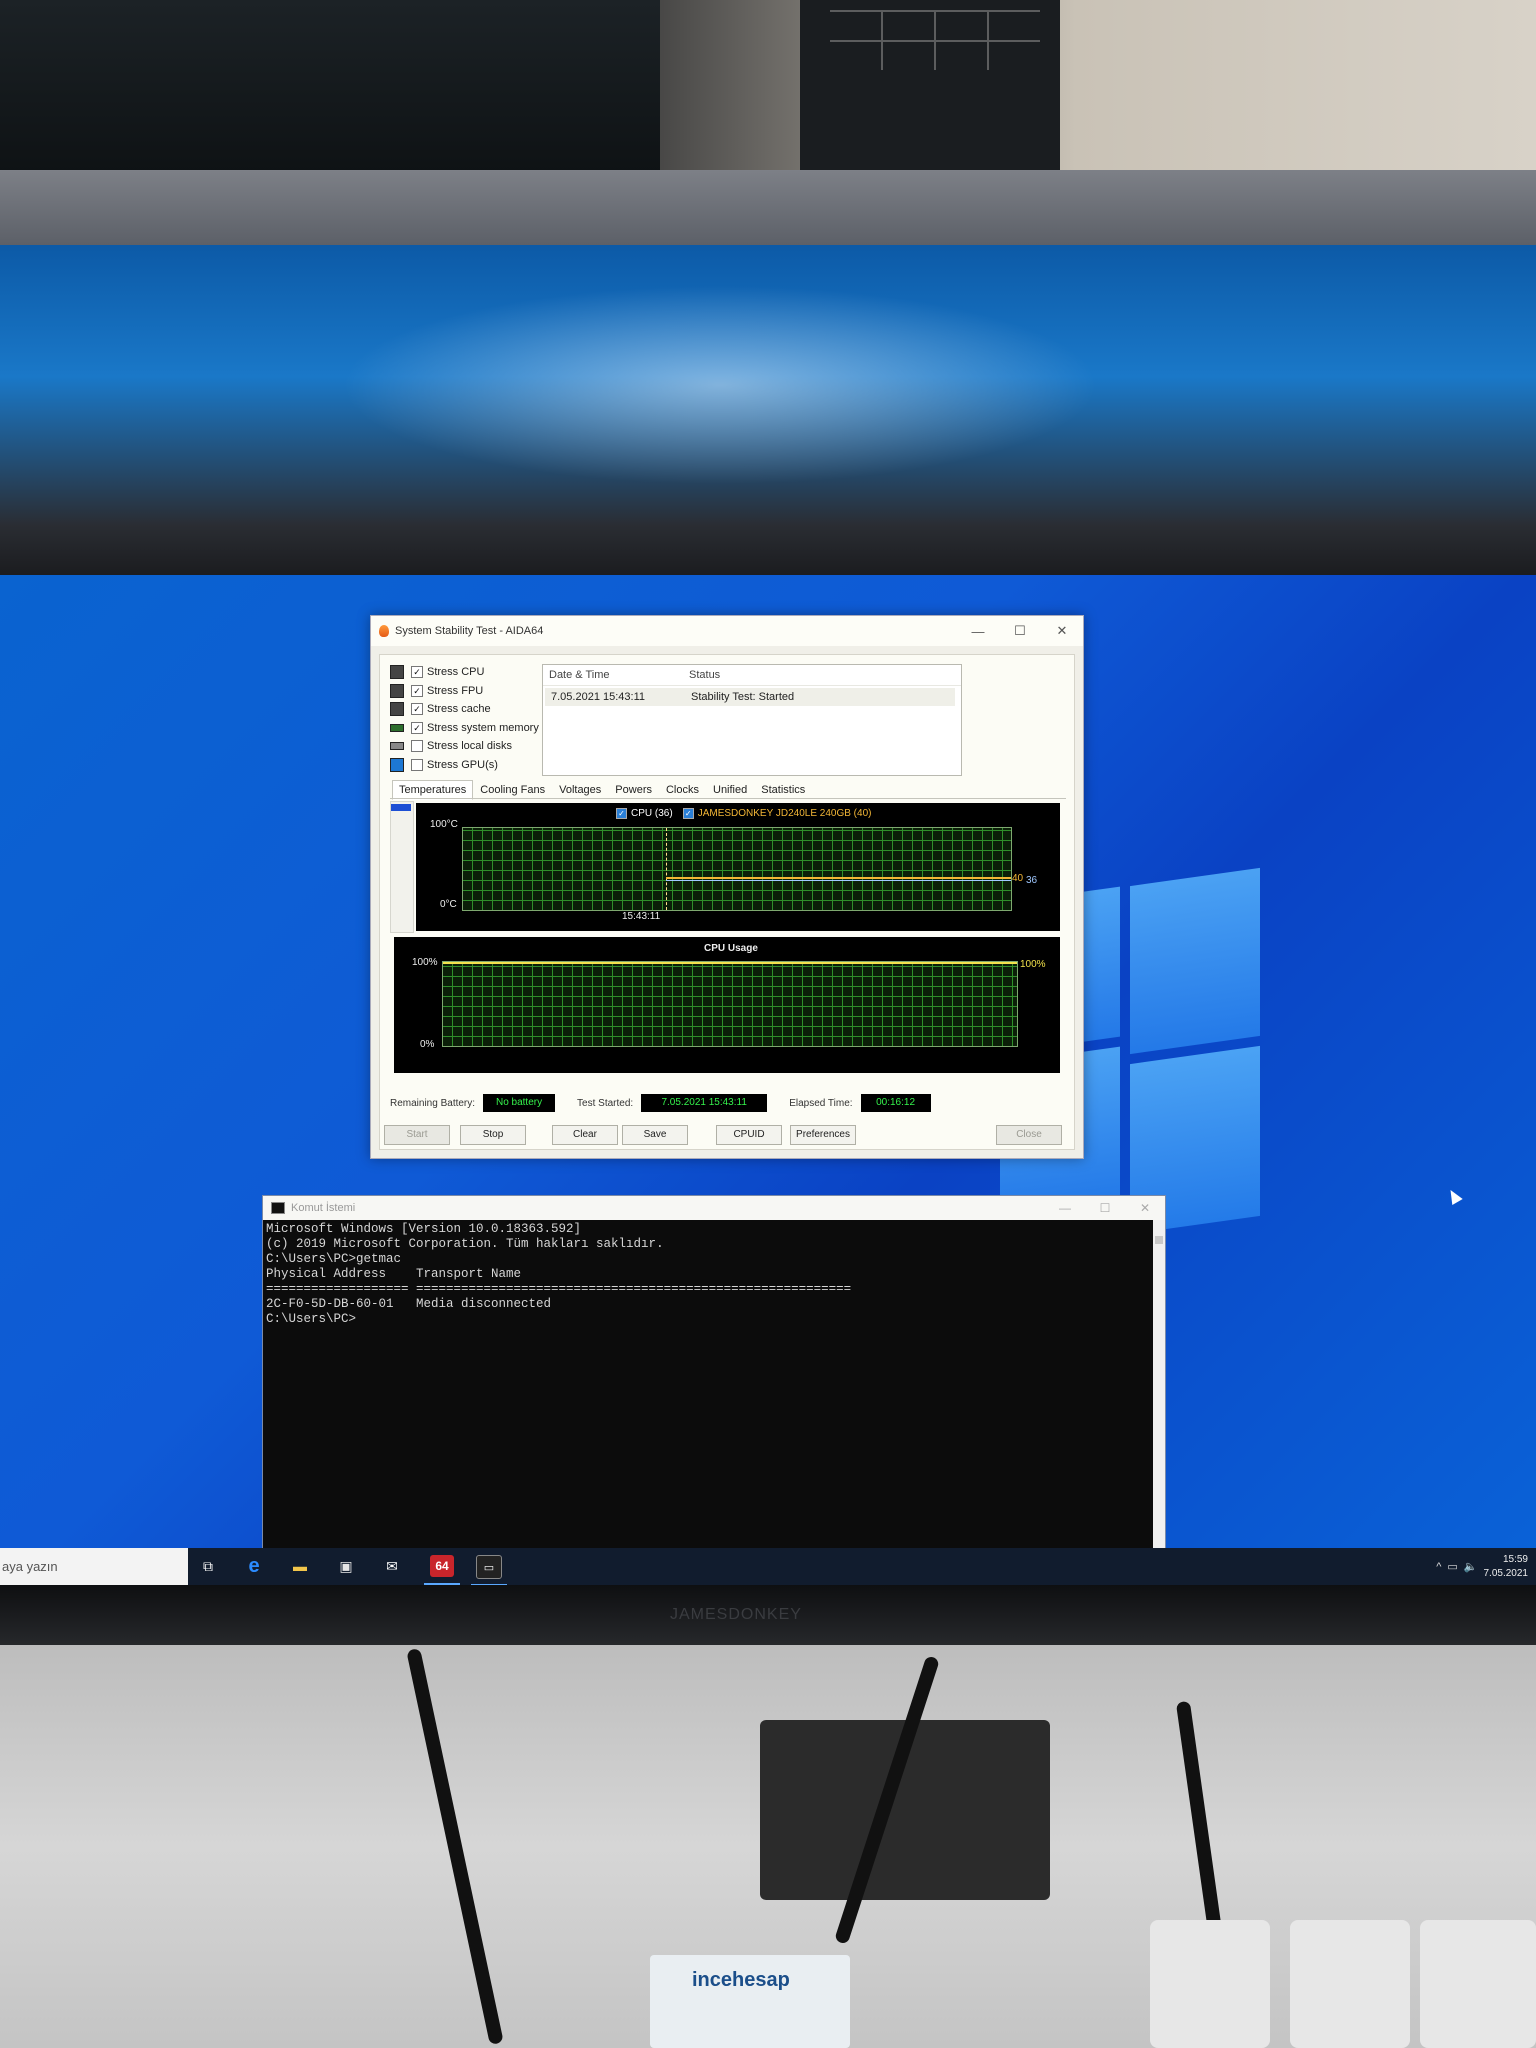 This screenshot has width=1536, height=2048. I want to click on close-button: Close, so click(1029, 1135).